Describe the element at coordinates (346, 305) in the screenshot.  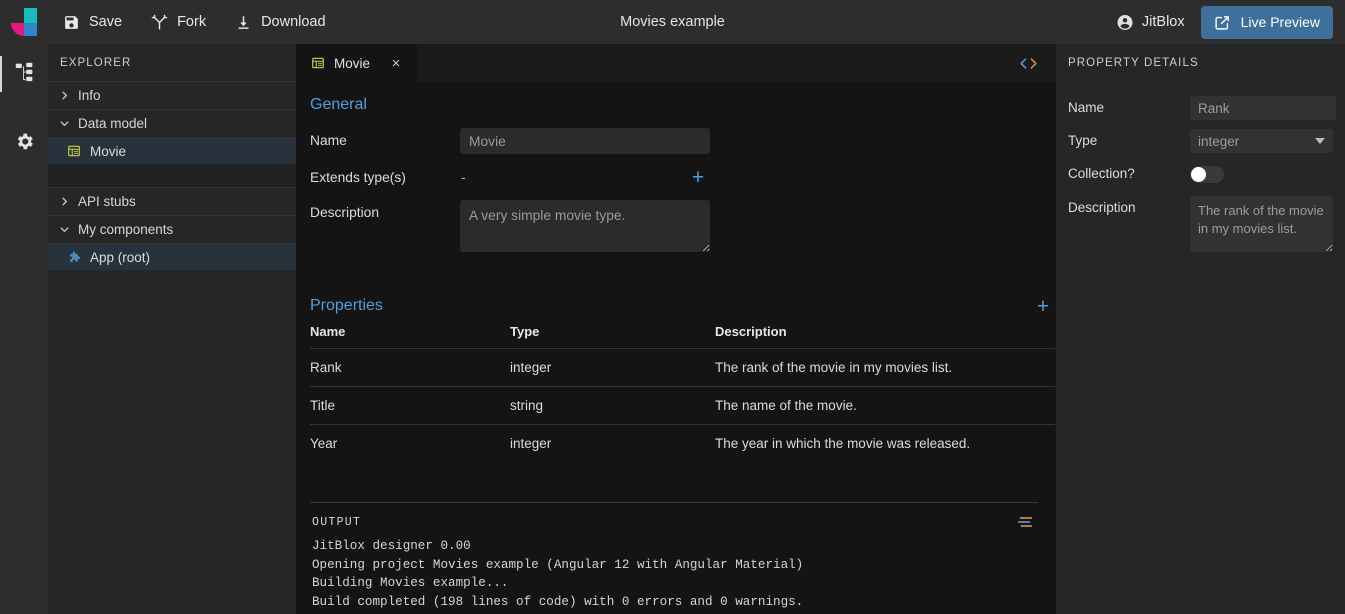
I see `properties-heading: Properties` at that location.